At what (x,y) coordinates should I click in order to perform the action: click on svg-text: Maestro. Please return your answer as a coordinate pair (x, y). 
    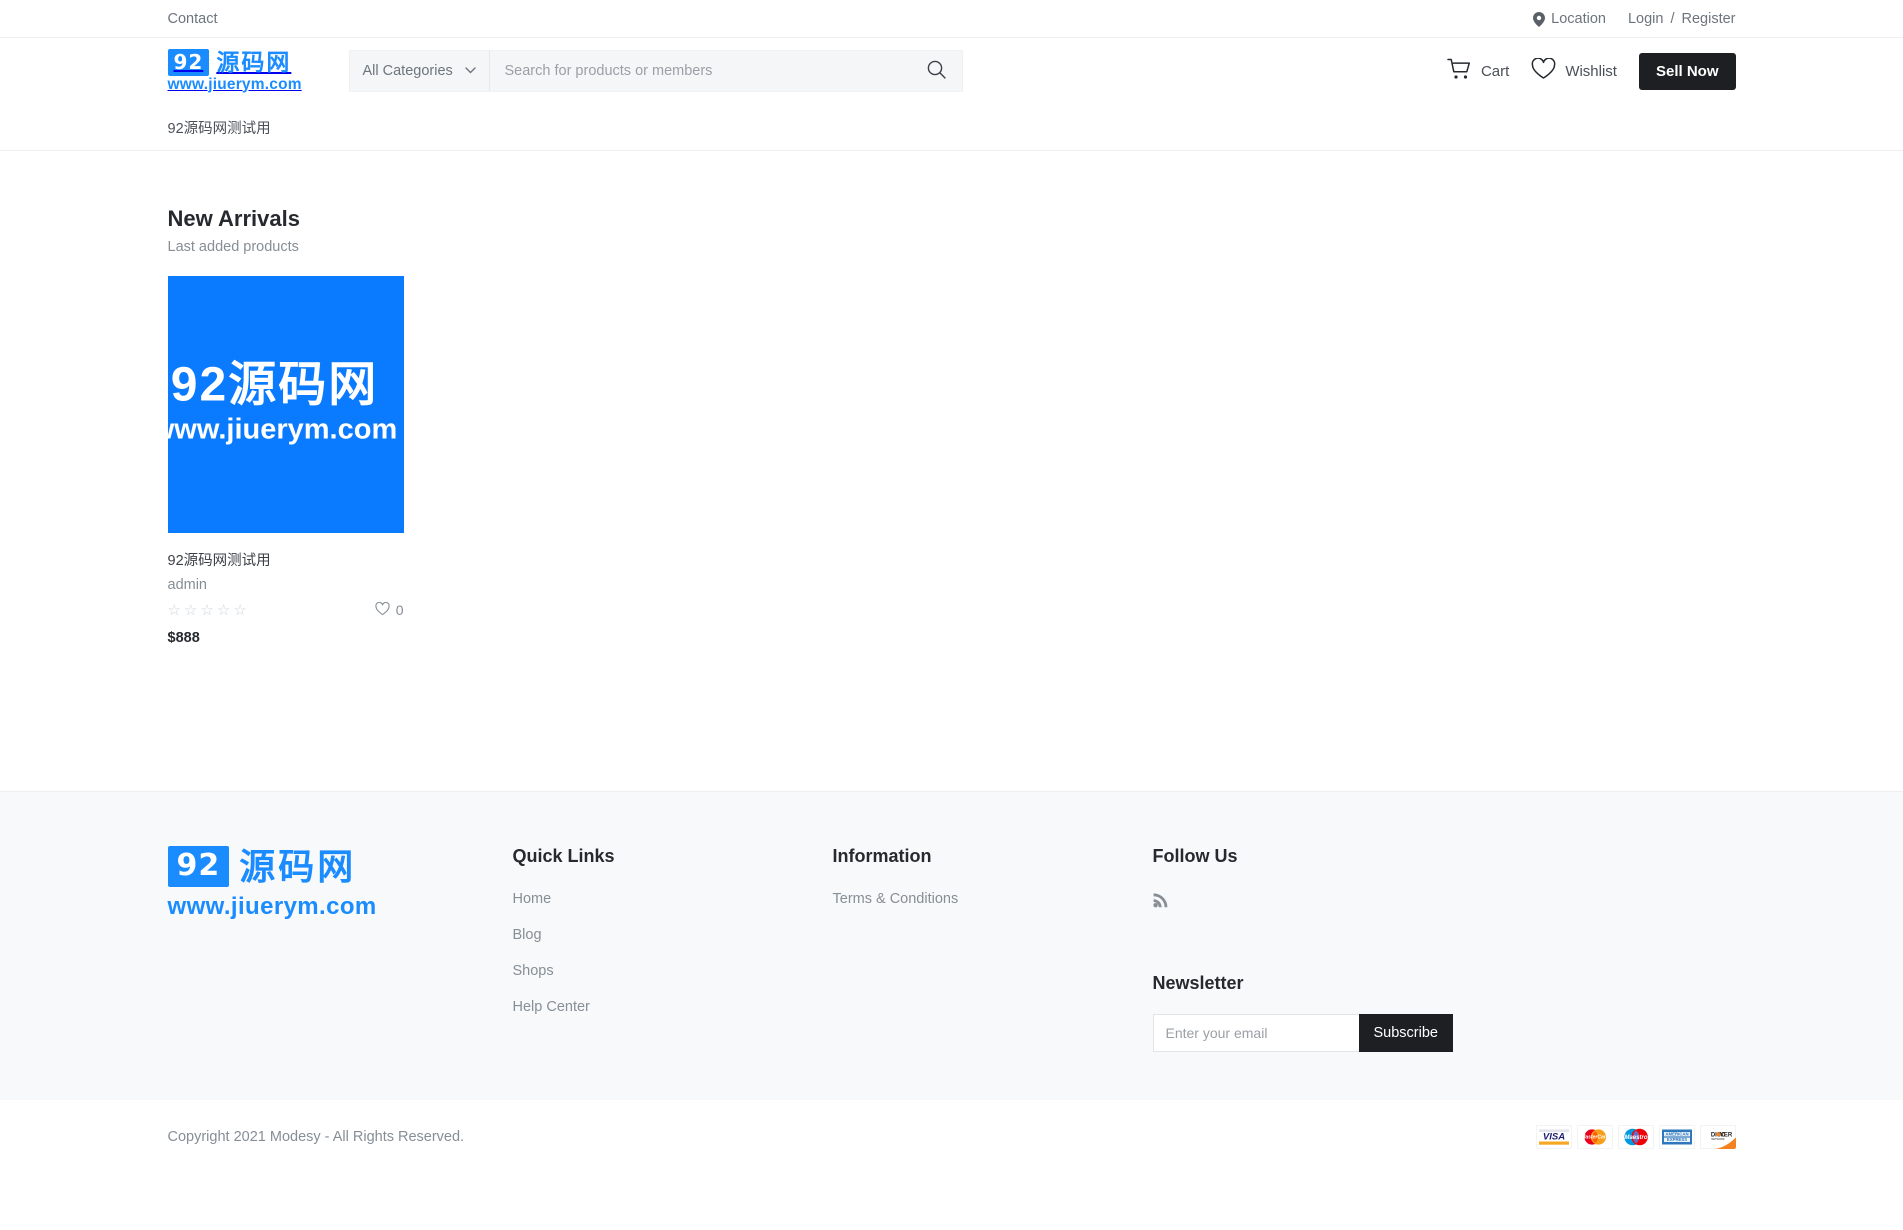
    Looking at the image, I should click on (1635, 1137).